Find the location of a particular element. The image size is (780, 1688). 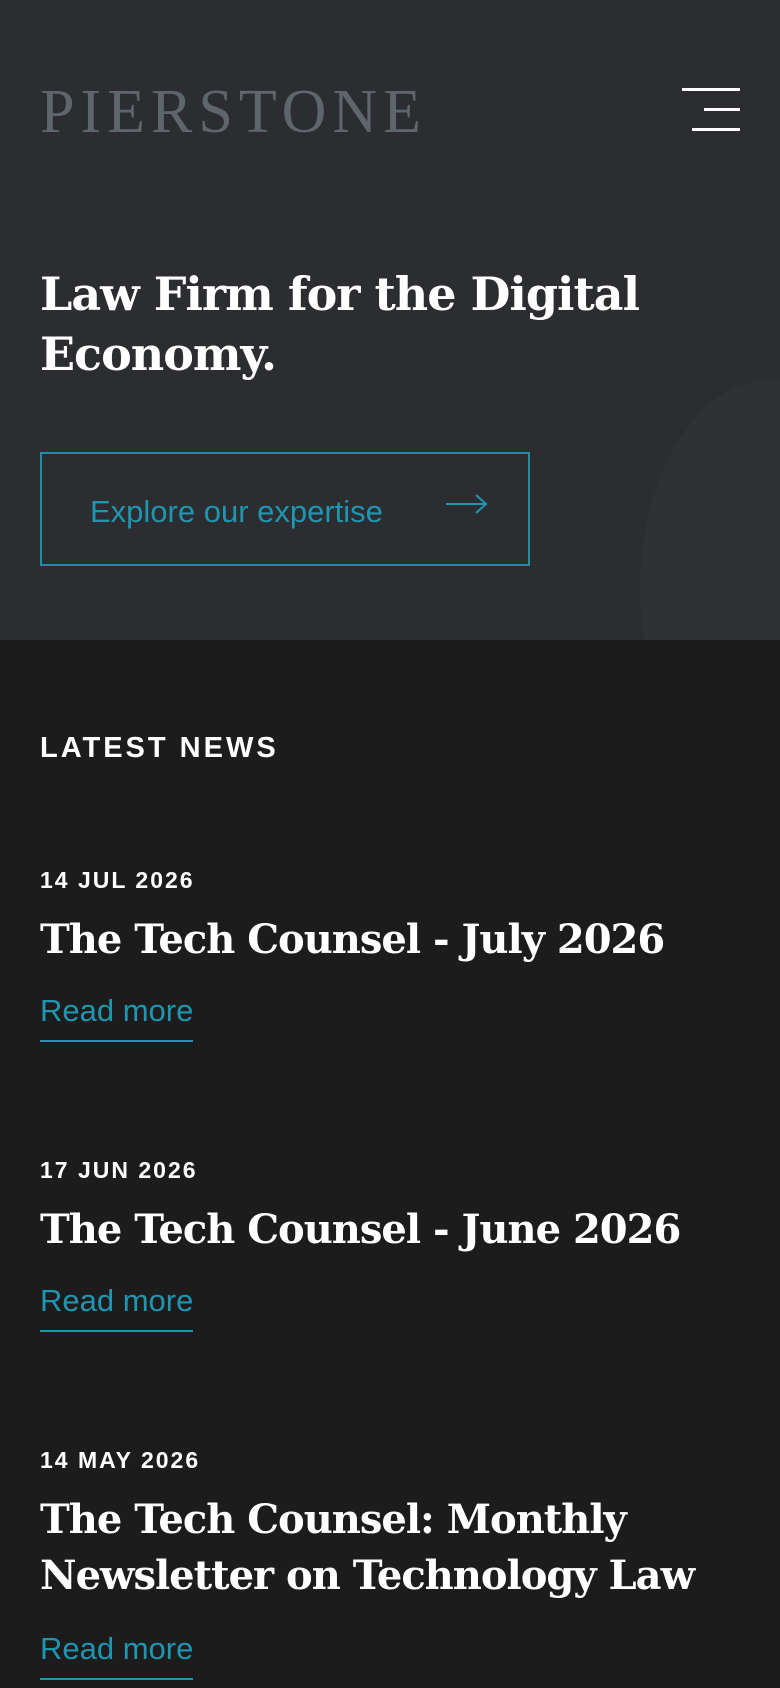

explore-expertise-button: Explore our expertise is located at coordinates (285, 509).